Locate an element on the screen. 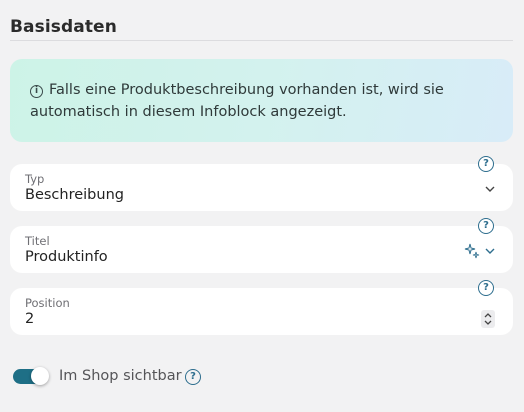 The width and height of the screenshot is (524, 412). stepper-arrows-icon is located at coordinates (488, 319).